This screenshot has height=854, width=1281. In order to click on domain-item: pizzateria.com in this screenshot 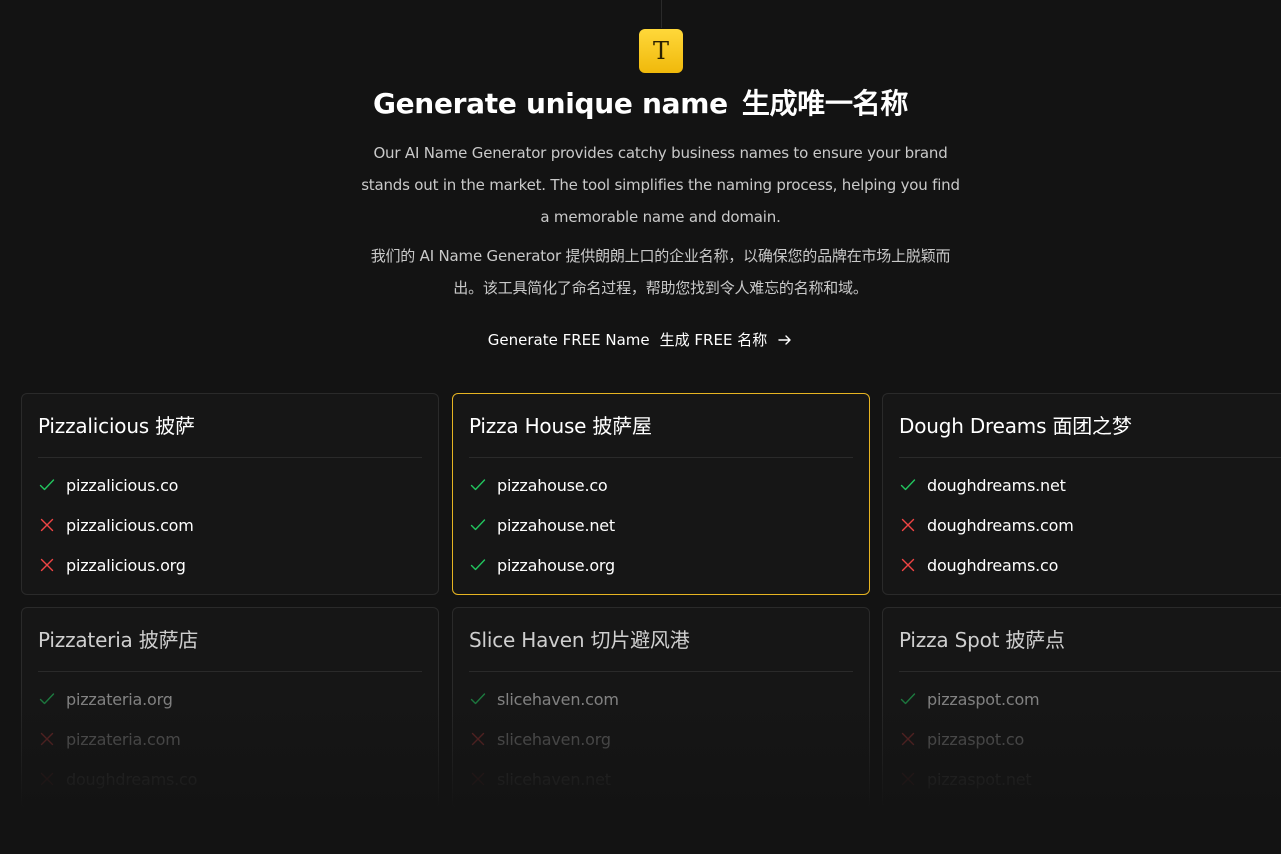, I will do `click(109, 739)`.